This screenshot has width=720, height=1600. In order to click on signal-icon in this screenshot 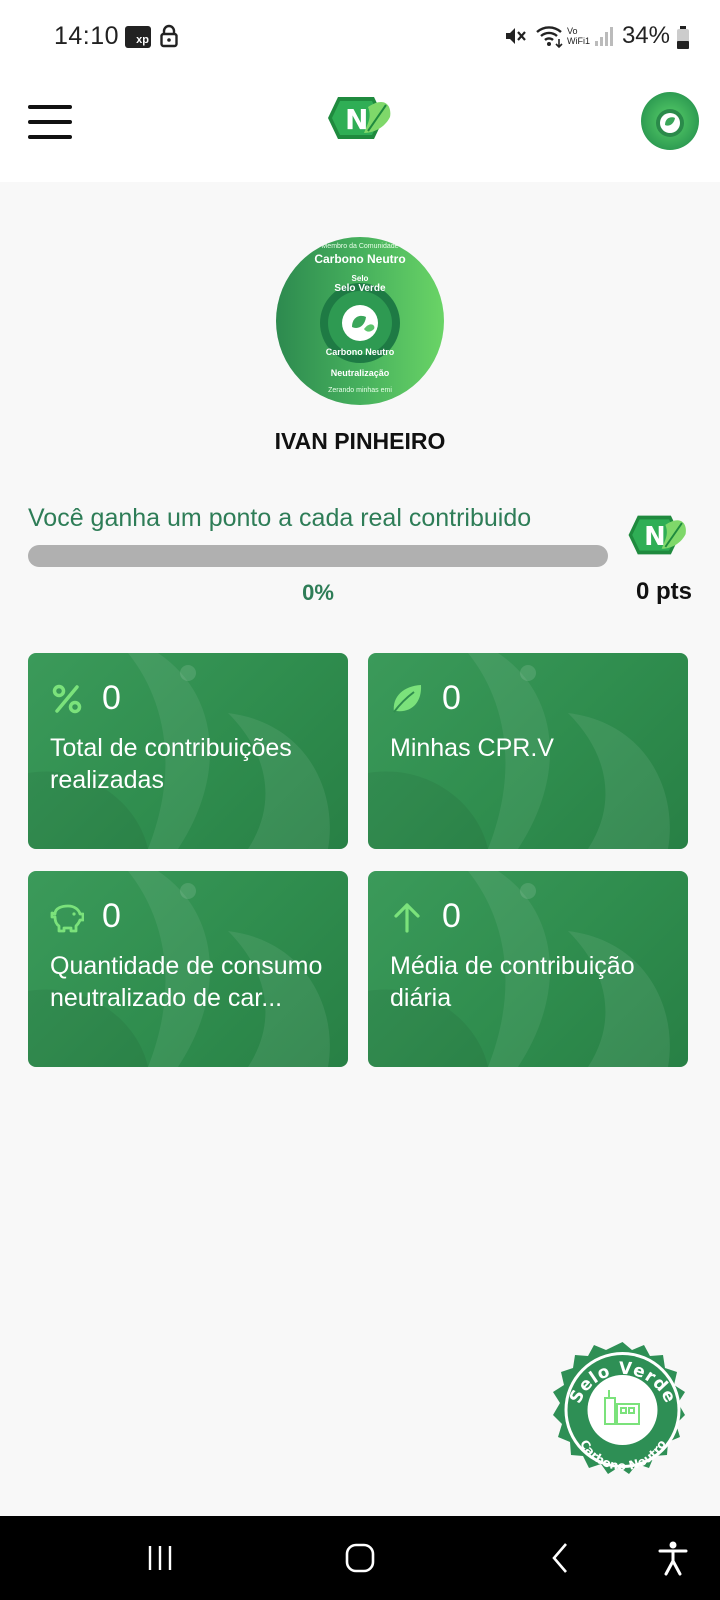, I will do `click(603, 36)`.